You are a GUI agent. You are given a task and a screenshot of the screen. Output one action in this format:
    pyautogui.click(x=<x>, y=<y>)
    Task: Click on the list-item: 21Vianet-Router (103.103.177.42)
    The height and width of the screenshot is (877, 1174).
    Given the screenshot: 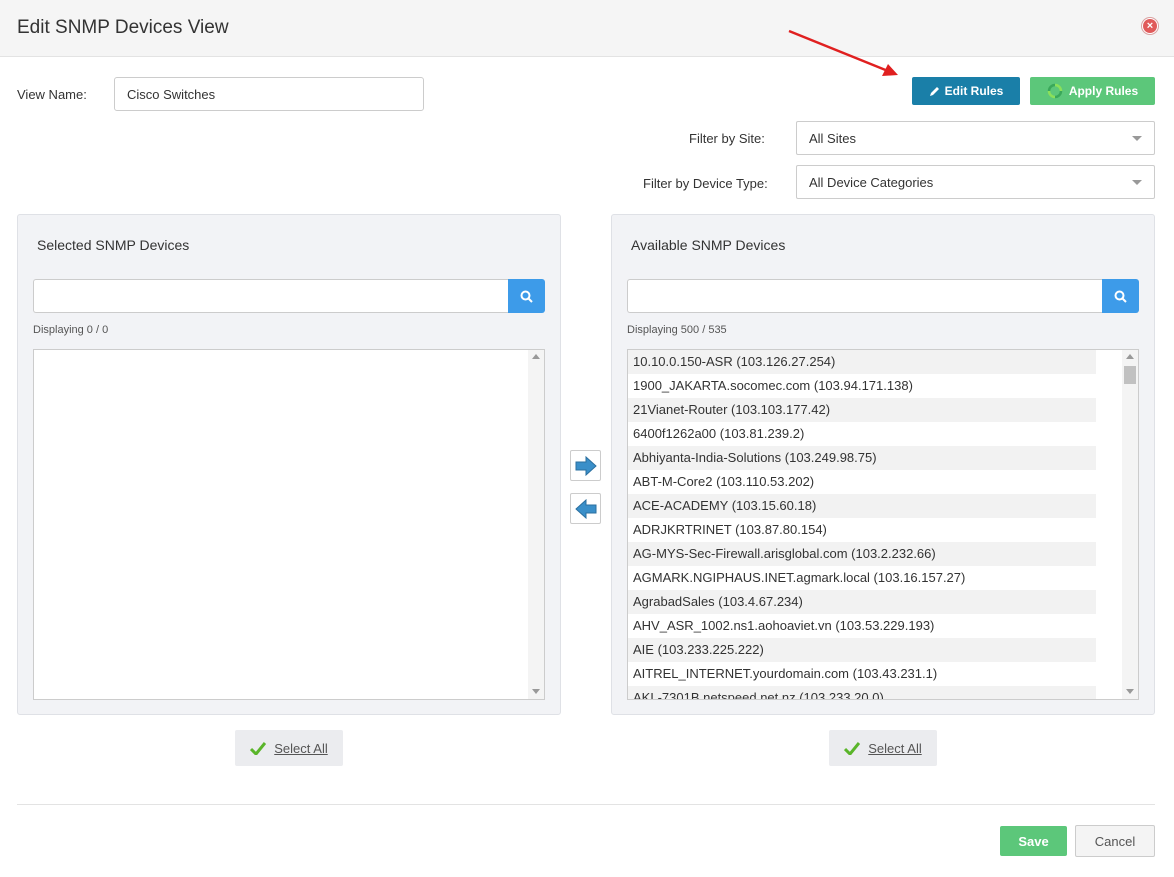 What is the action you would take?
    pyautogui.click(x=862, y=410)
    